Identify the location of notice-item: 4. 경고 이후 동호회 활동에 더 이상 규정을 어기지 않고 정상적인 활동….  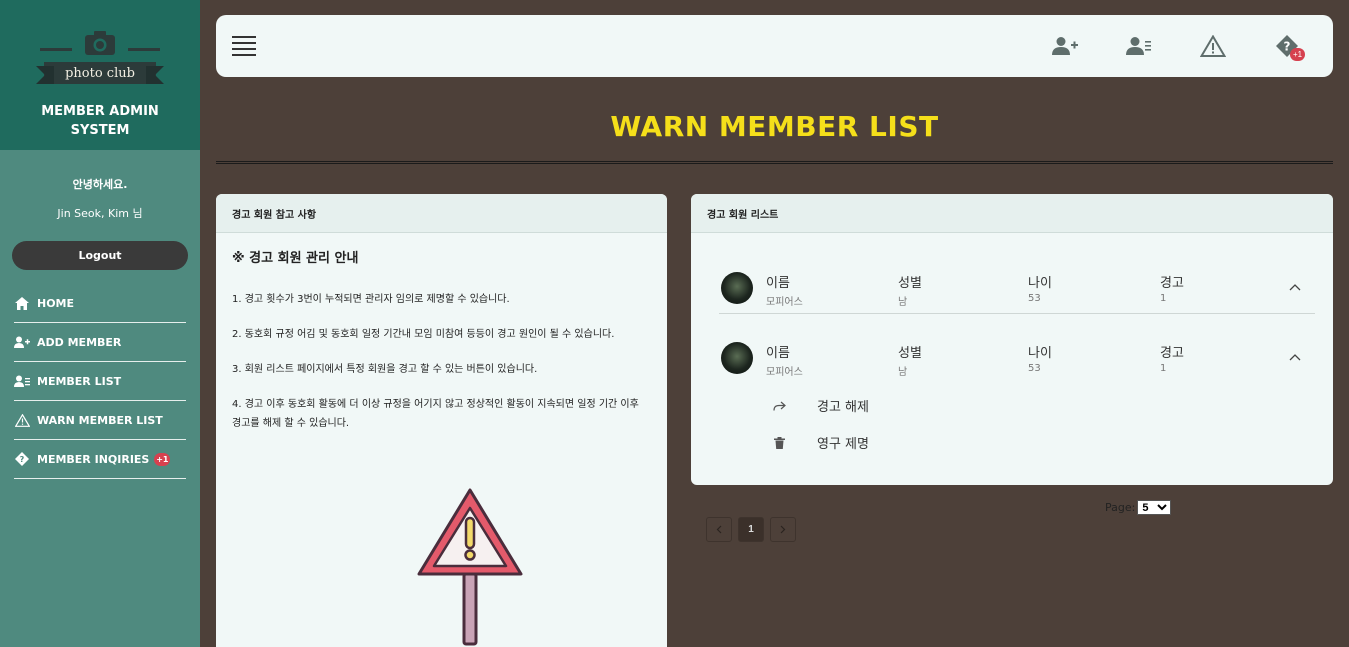
(435, 414).